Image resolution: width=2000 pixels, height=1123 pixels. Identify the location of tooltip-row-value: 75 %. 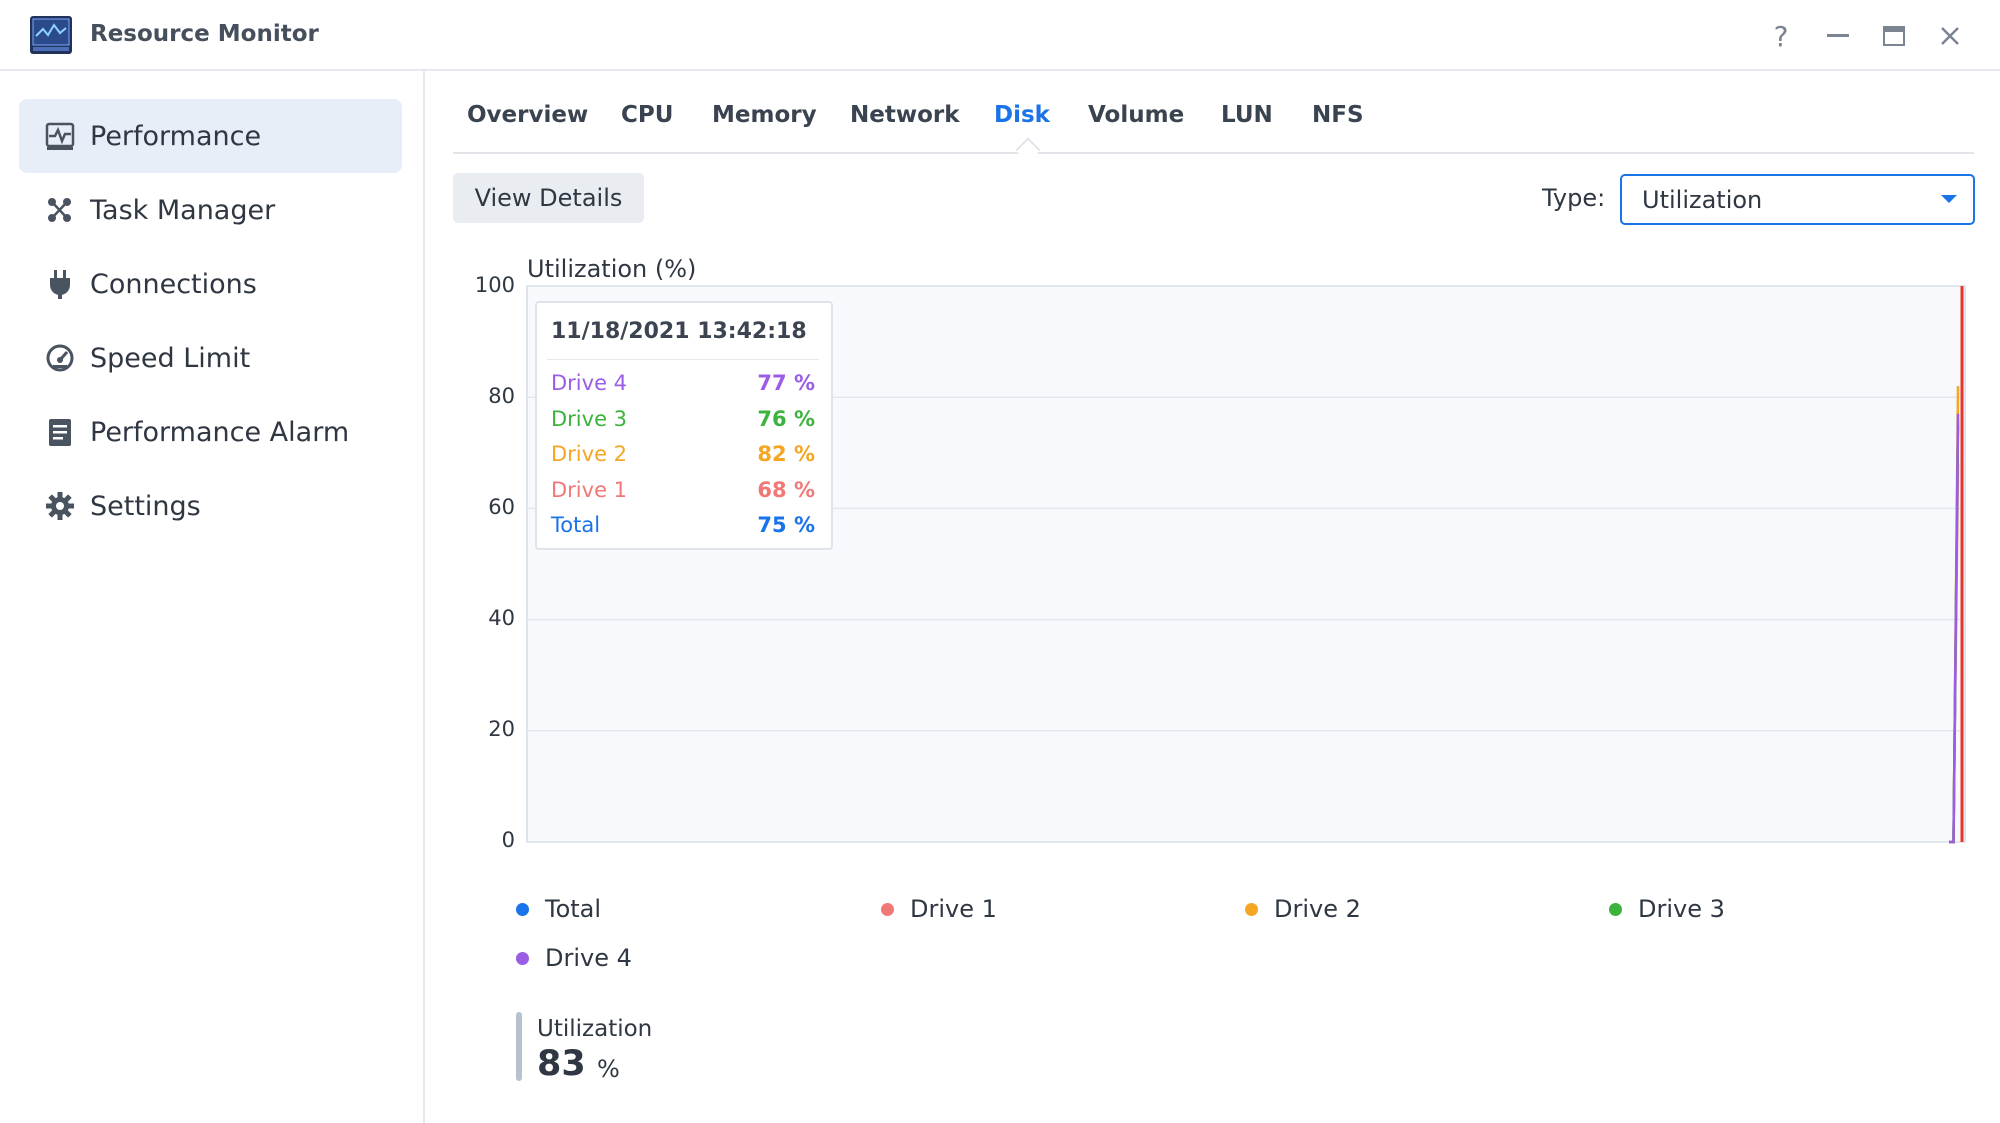
(786, 525).